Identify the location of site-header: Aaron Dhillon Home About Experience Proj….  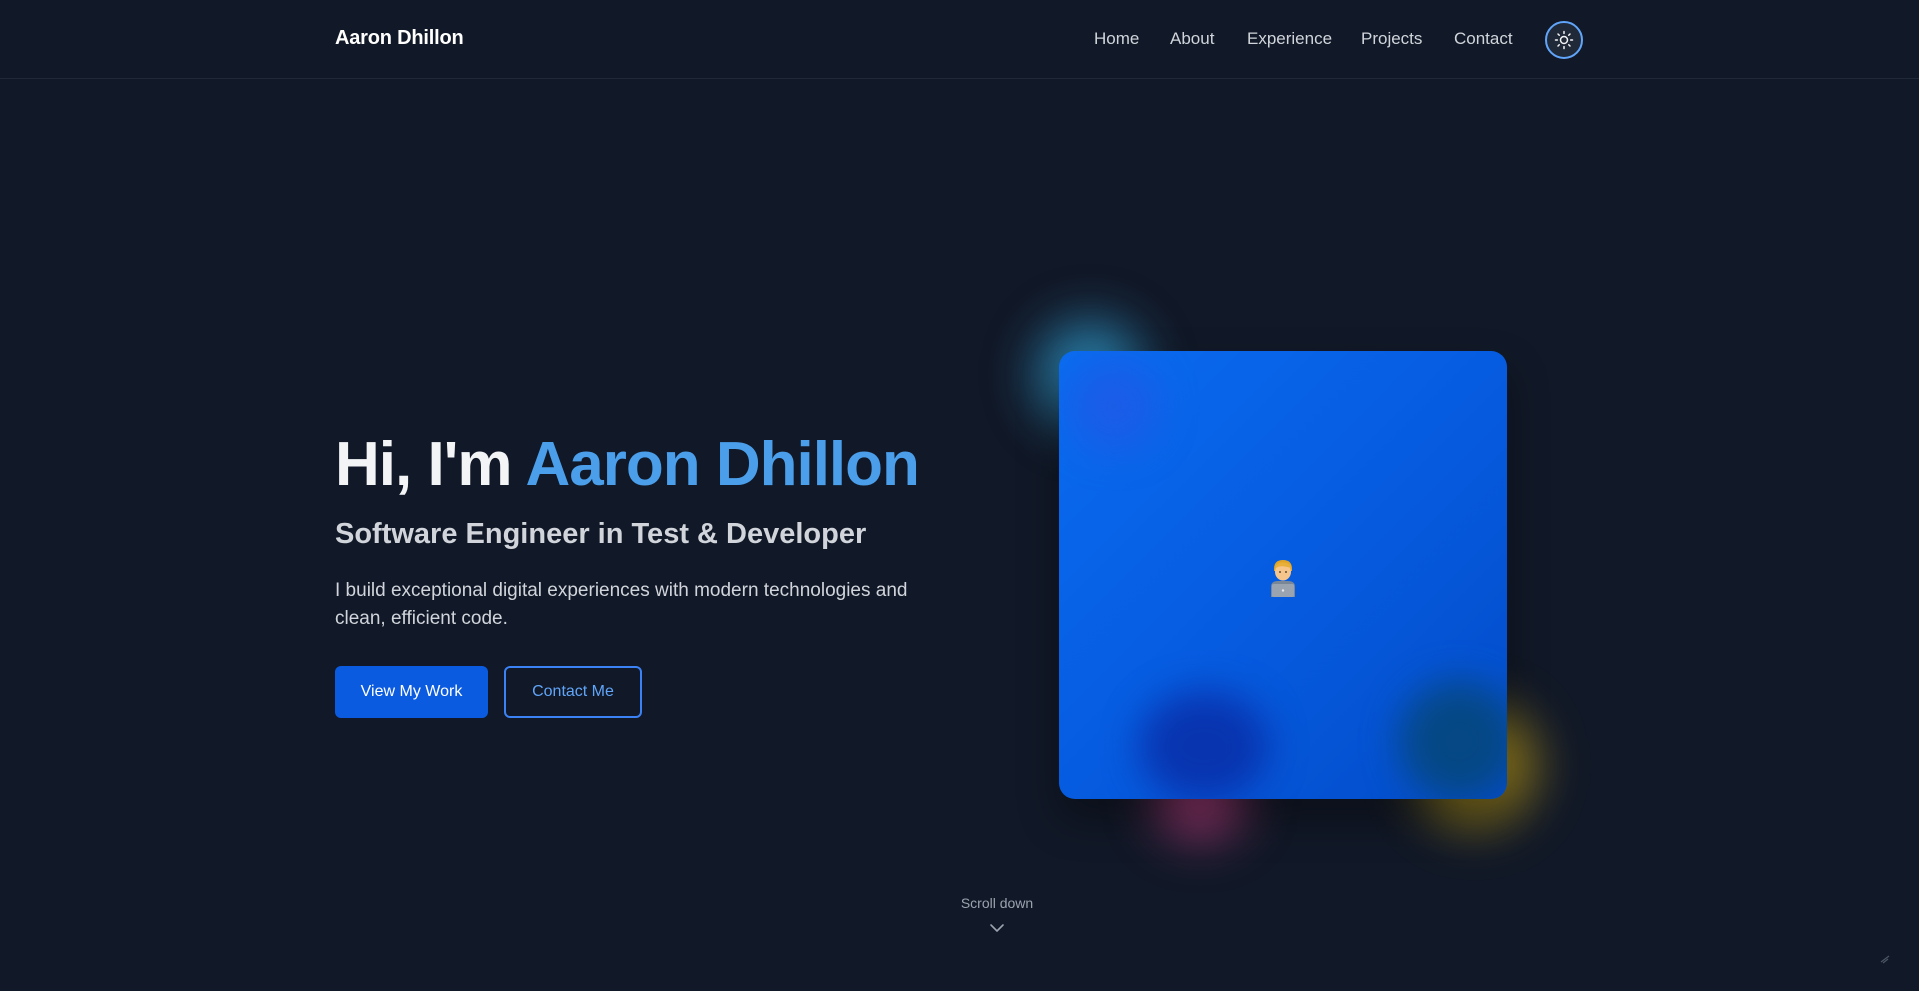
(959, 39).